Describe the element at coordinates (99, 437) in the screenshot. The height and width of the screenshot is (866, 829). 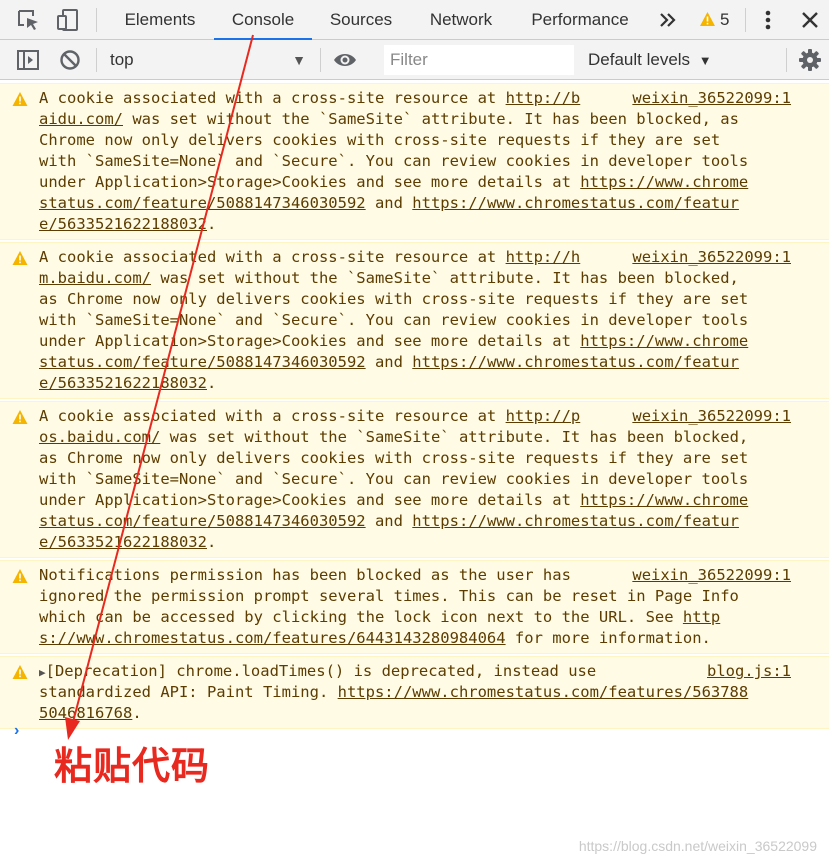
I see `message-link: os.baidu.com/` at that location.